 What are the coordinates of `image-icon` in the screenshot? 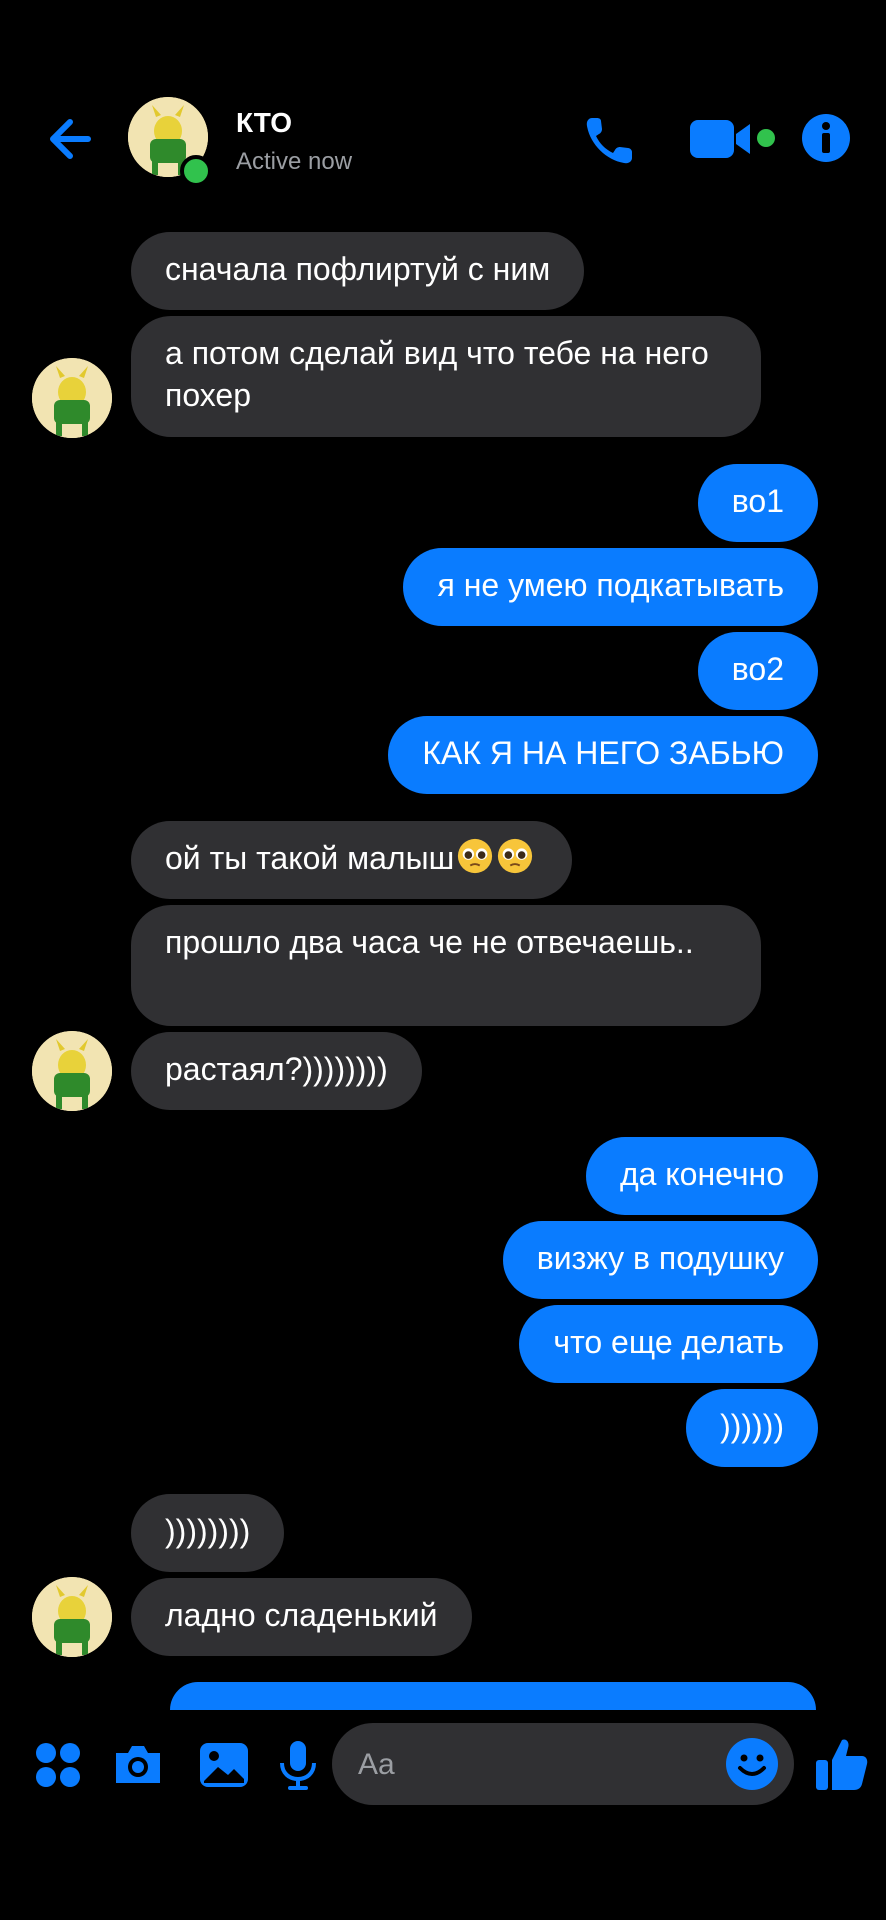 It's located at (224, 1765).